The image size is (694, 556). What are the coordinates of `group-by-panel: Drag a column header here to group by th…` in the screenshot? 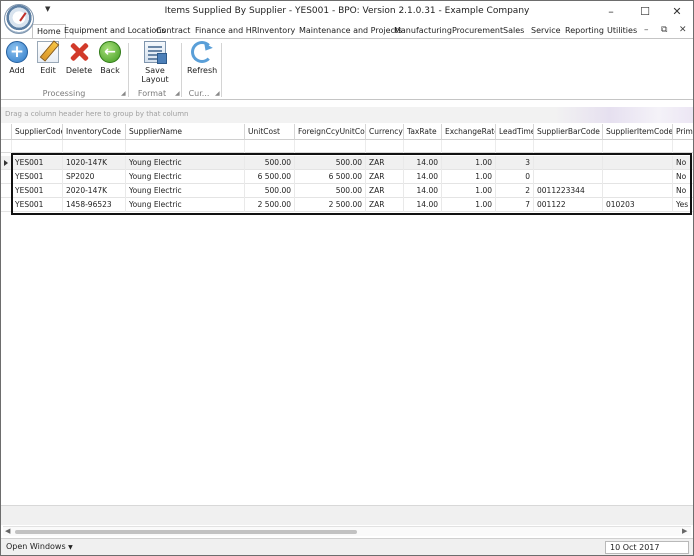 It's located at (347, 115).